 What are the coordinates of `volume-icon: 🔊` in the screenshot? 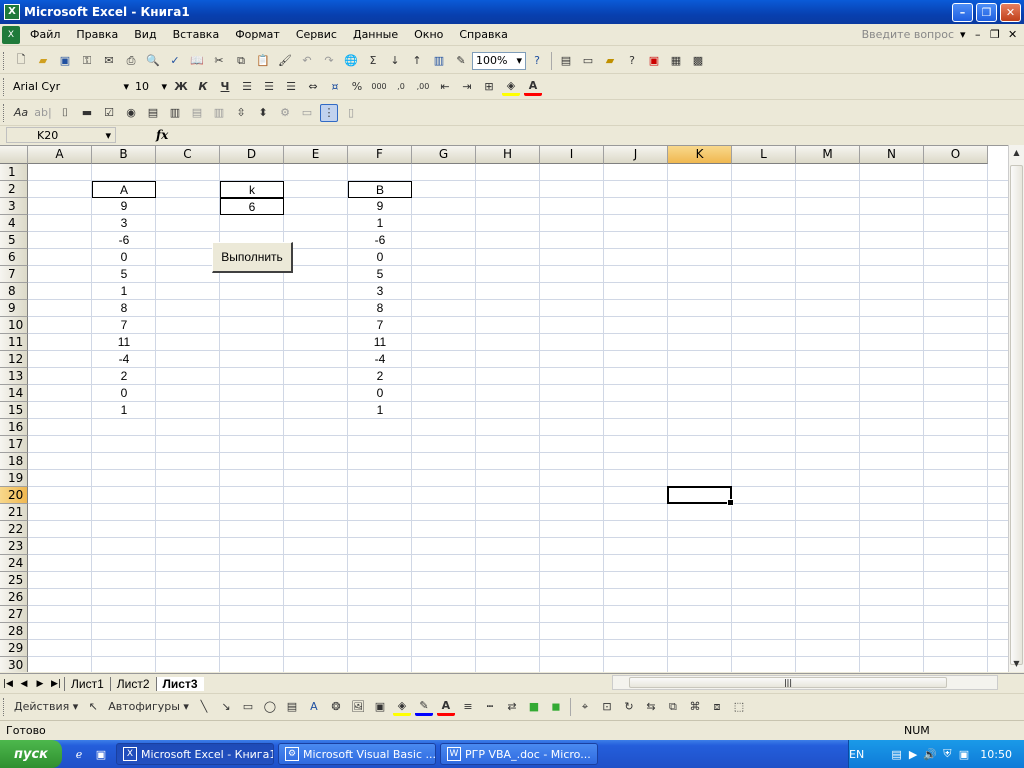 It's located at (930, 754).